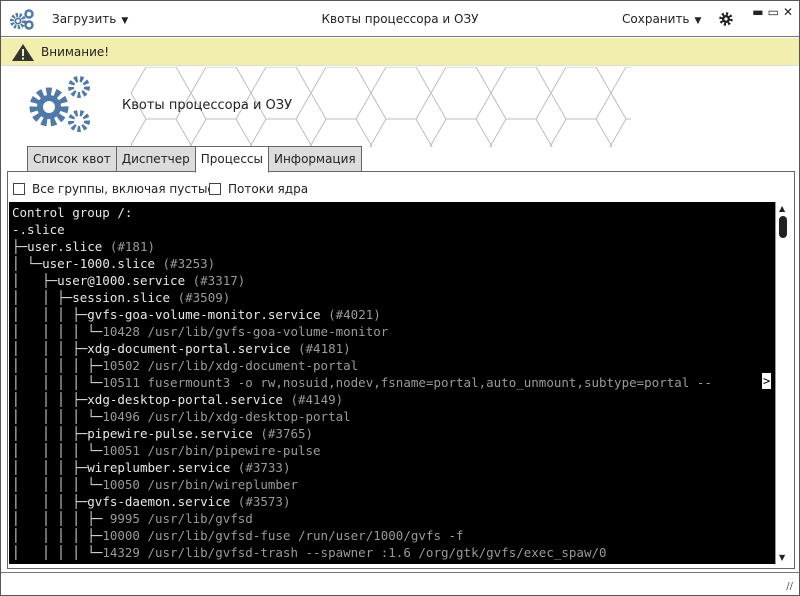 Image resolution: width=800 pixels, height=596 pixels. What do you see at coordinates (72, 159) in the screenshot?
I see `tab-quota-list: Список квот` at bounding box center [72, 159].